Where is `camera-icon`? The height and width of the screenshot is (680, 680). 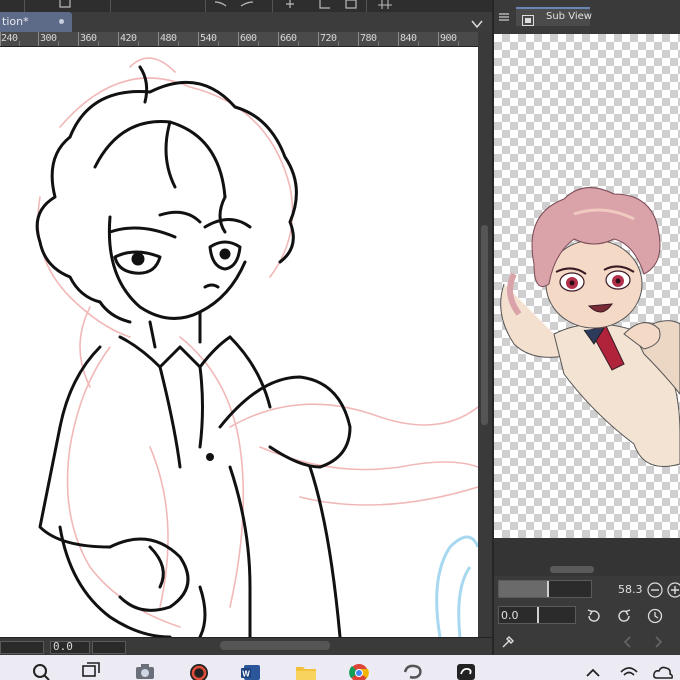 camera-icon is located at coordinates (145, 670).